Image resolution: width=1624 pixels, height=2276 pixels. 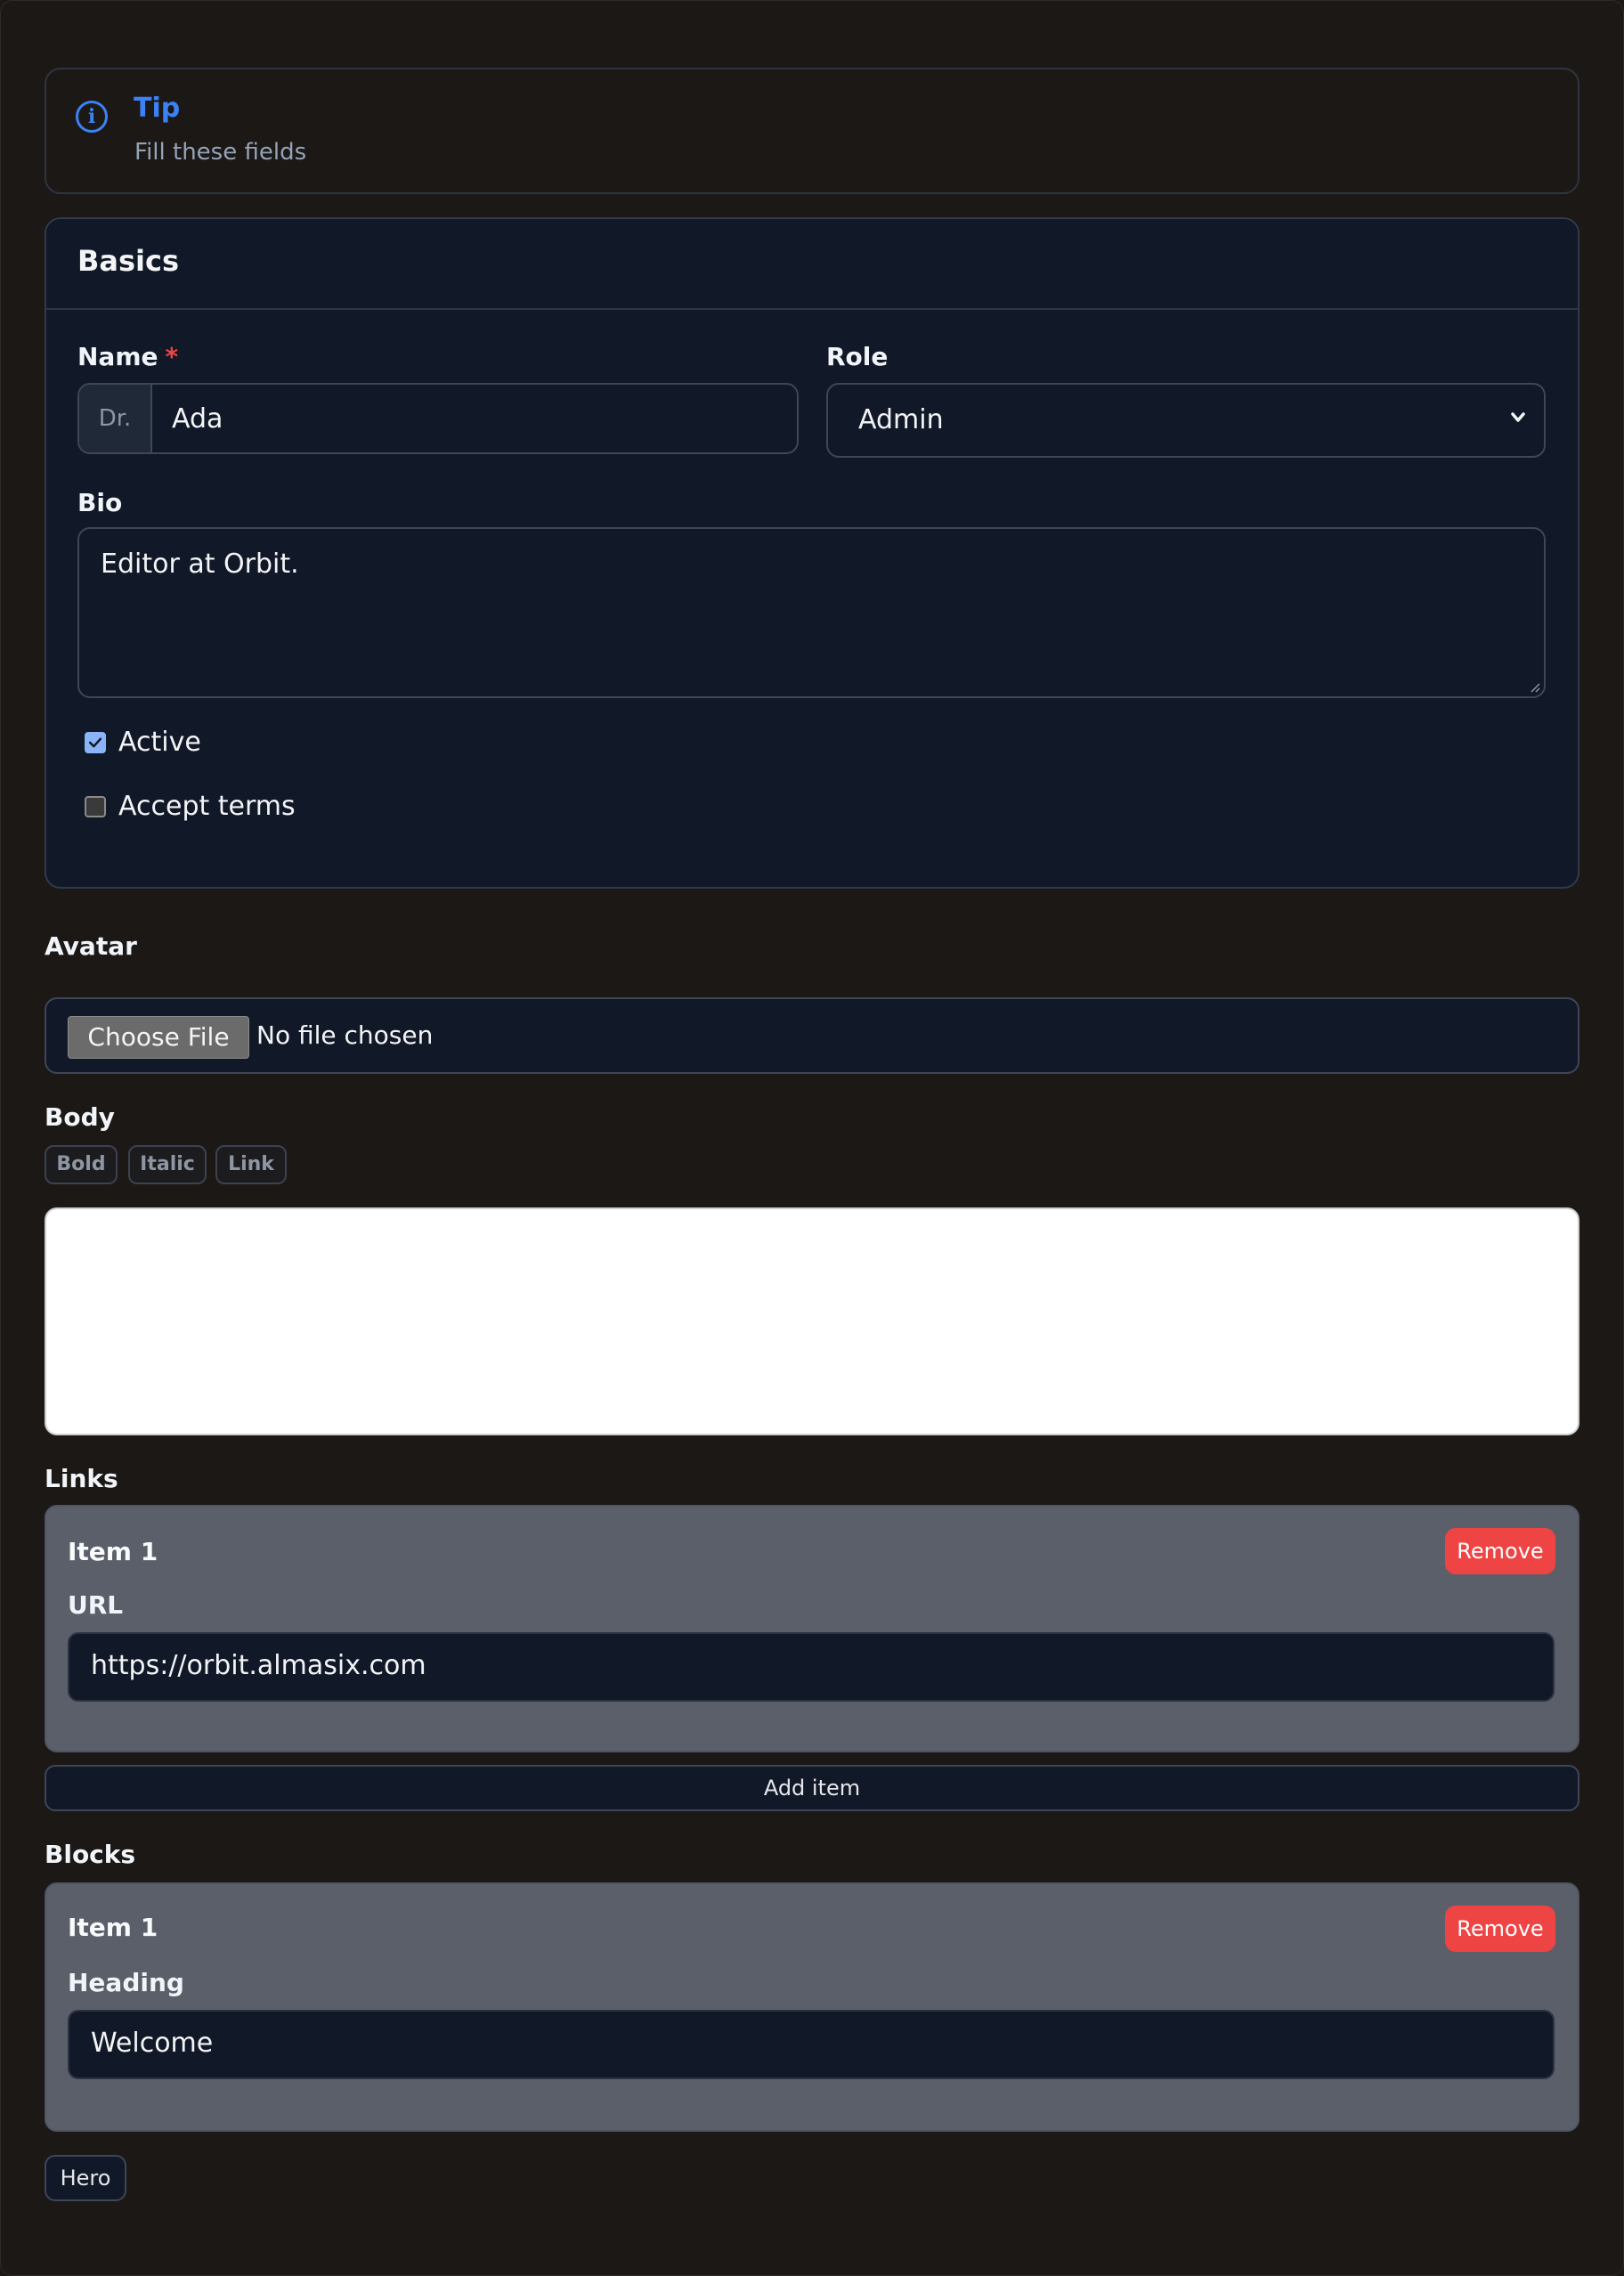 I want to click on check-icon, so click(x=95, y=742).